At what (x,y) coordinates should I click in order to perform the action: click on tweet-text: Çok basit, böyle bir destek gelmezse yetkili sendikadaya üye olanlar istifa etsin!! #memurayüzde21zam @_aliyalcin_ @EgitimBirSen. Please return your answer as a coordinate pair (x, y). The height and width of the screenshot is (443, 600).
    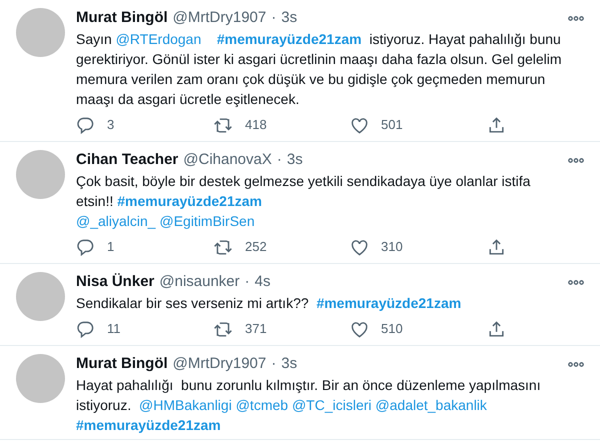
    Looking at the image, I should click on (304, 201).